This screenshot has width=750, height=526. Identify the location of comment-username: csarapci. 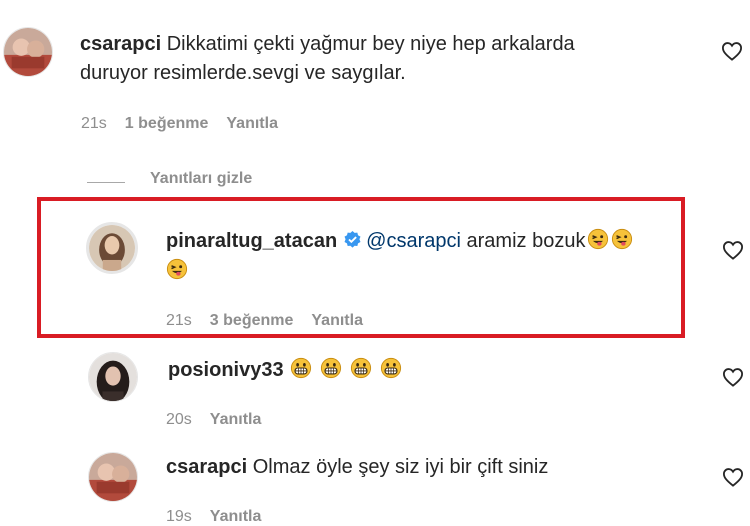
(120, 44).